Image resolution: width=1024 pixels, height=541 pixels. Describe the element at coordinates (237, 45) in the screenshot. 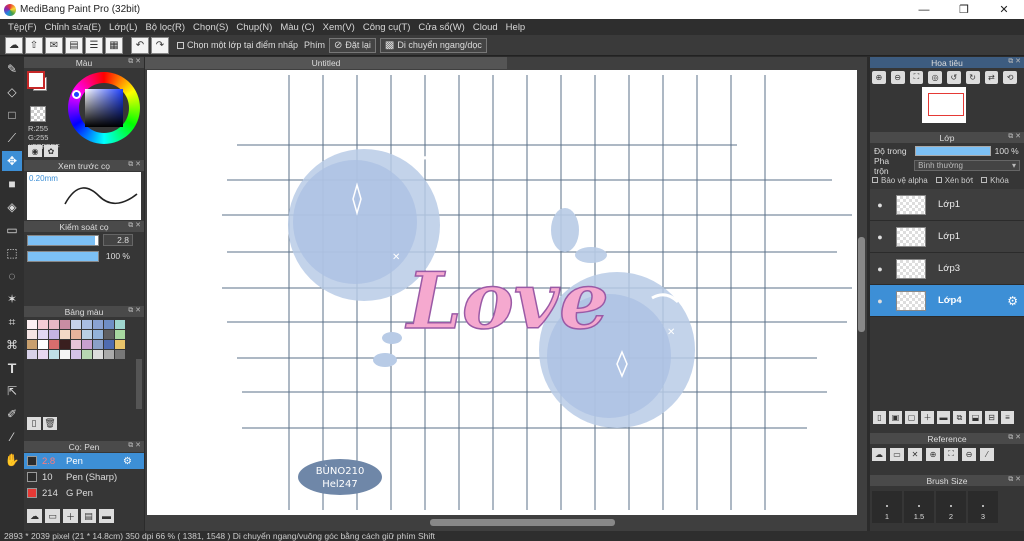

I see `select-layer-checkbox: Chọn một lớp tại điểm nhấp` at that location.